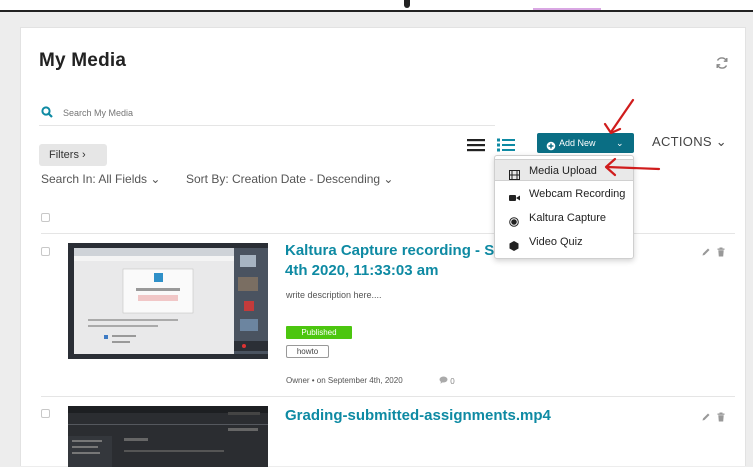  I want to click on search-bar, so click(267, 114).